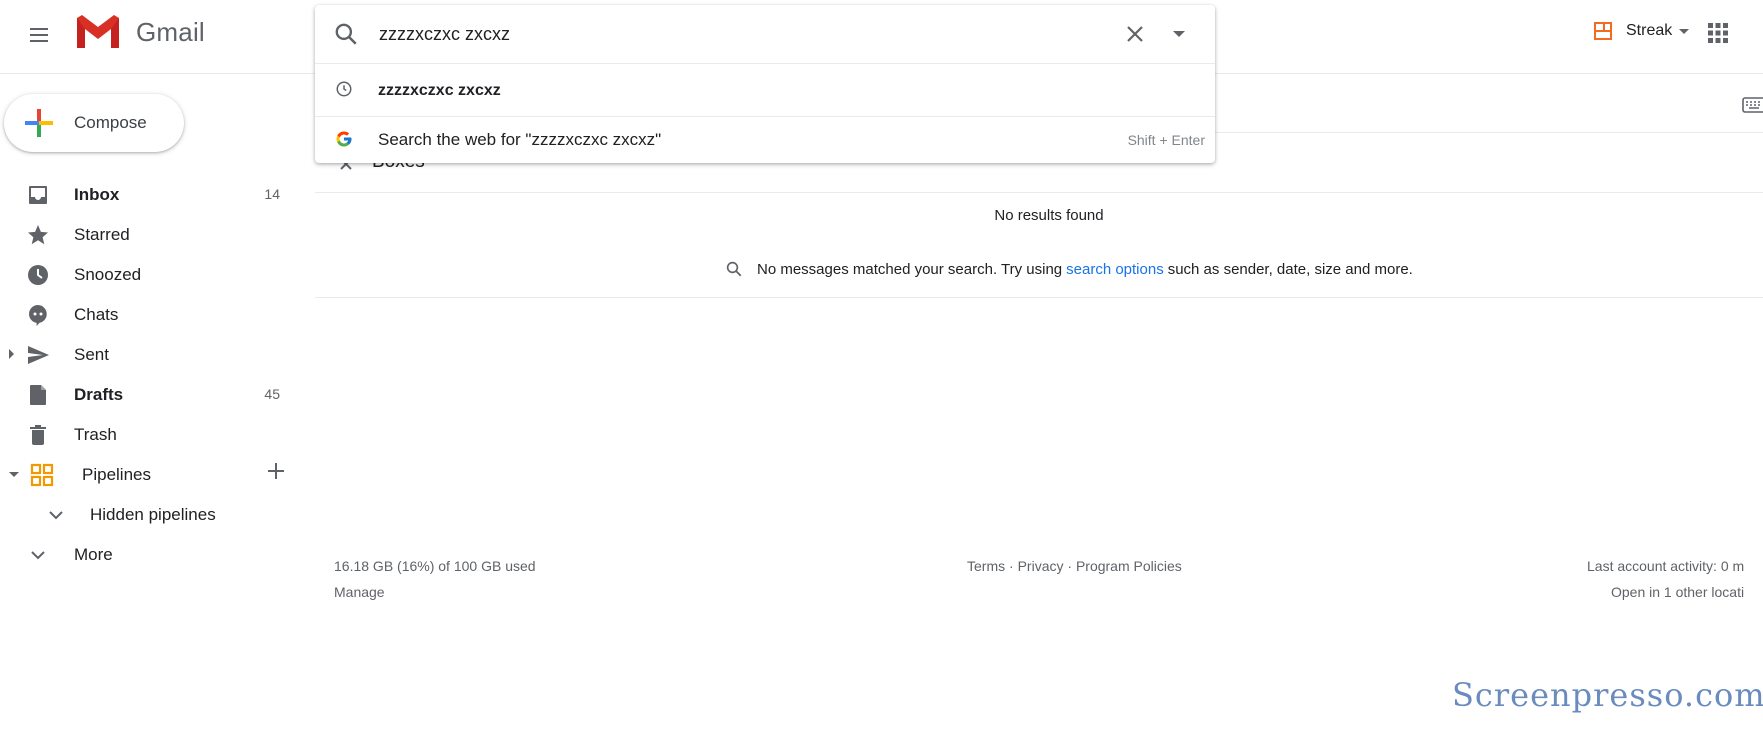 This screenshot has width=1763, height=730. What do you see at coordinates (344, 89) in the screenshot?
I see `history-clock-icon` at bounding box center [344, 89].